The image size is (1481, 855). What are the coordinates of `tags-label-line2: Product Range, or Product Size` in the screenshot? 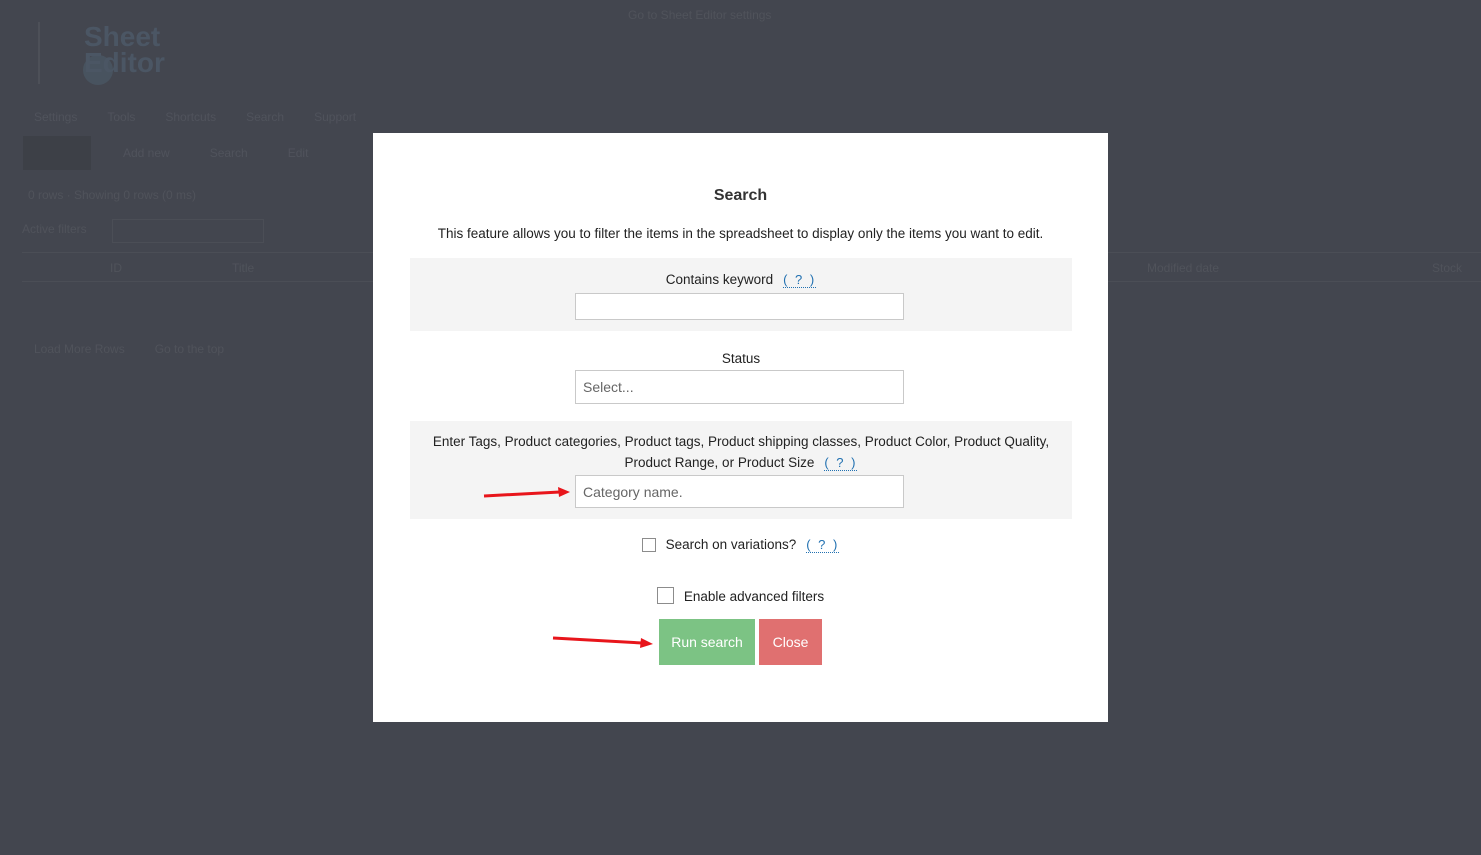 It's located at (719, 462).